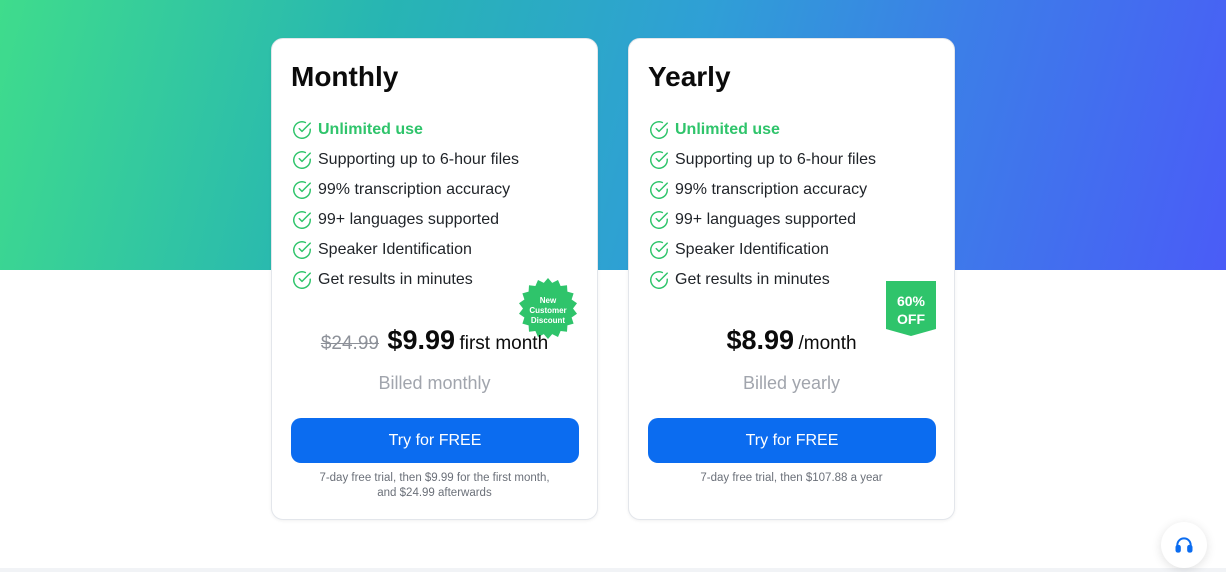 The height and width of the screenshot is (572, 1226). What do you see at coordinates (349, 343) in the screenshot?
I see `original-price: $24.99` at bounding box center [349, 343].